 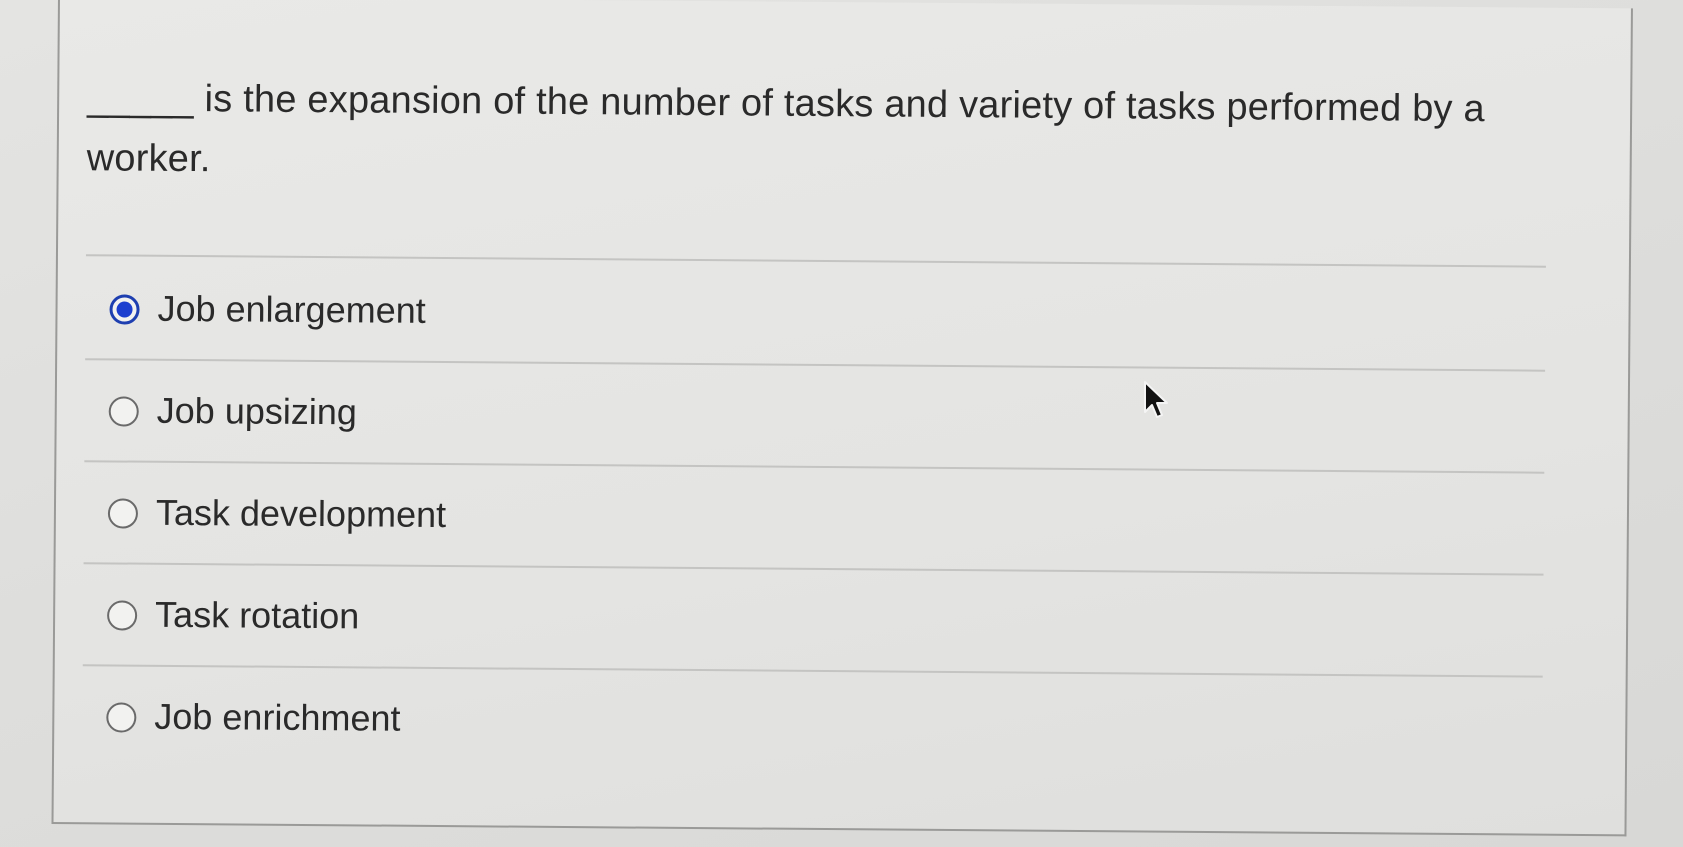 I want to click on radio-button-selected, so click(x=124, y=309).